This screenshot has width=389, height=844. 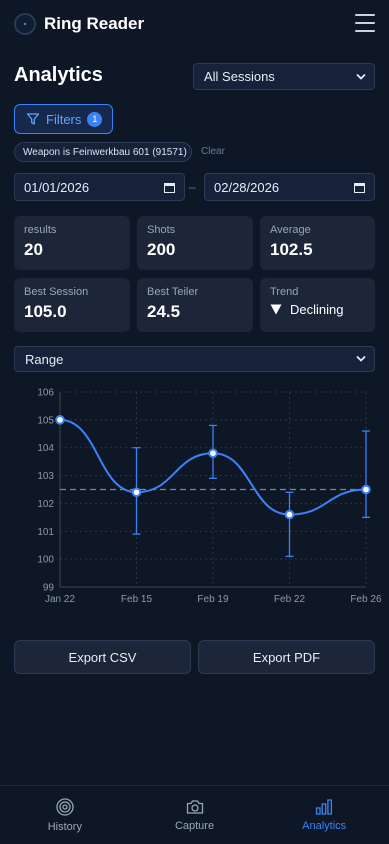 What do you see at coordinates (213, 599) in the screenshot?
I see `x-tick-label: Feb 19` at bounding box center [213, 599].